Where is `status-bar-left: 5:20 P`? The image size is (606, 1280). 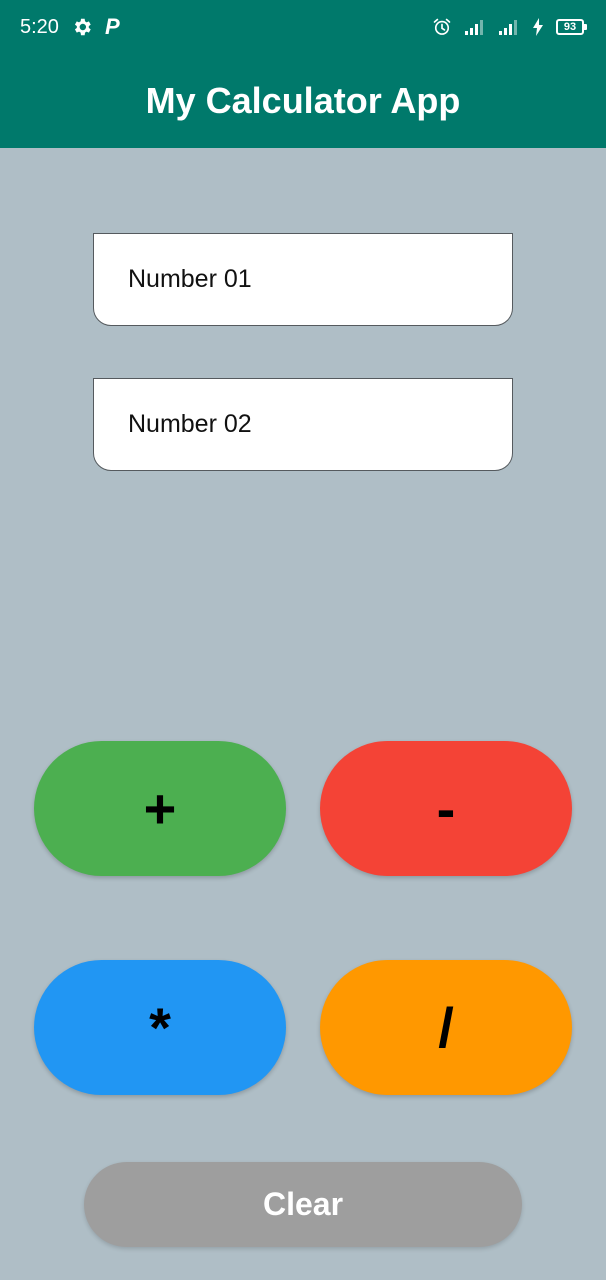 status-bar-left: 5:20 P is located at coordinates (70, 27).